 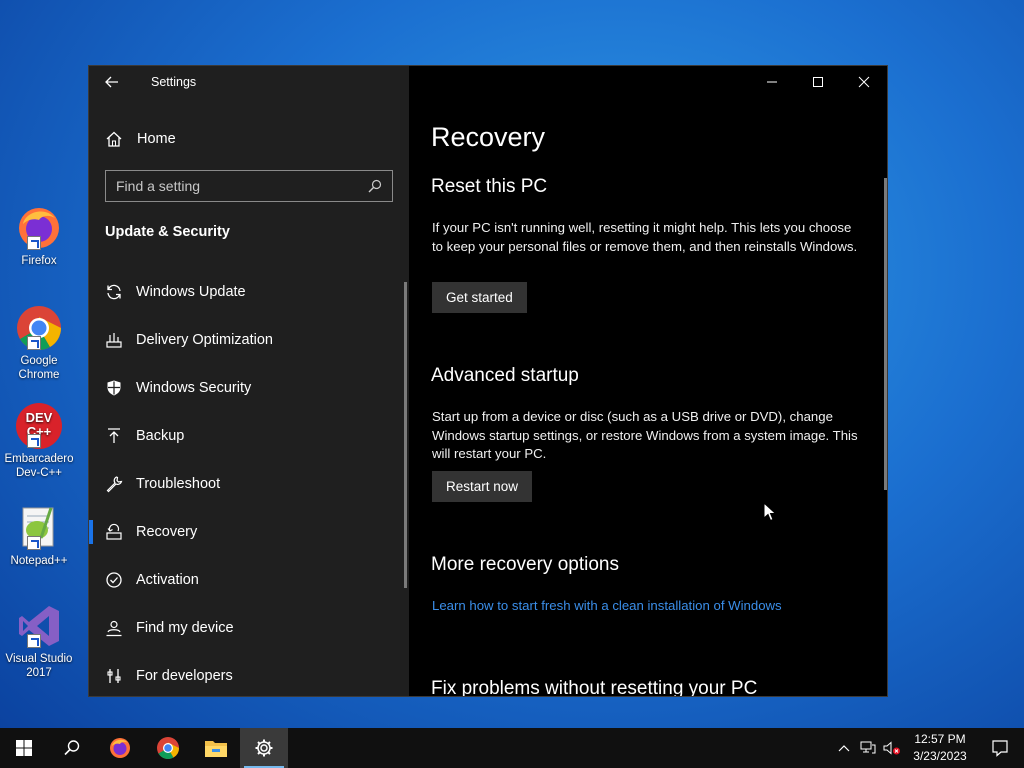 I want to click on windows-logo-icon, so click(x=24, y=748).